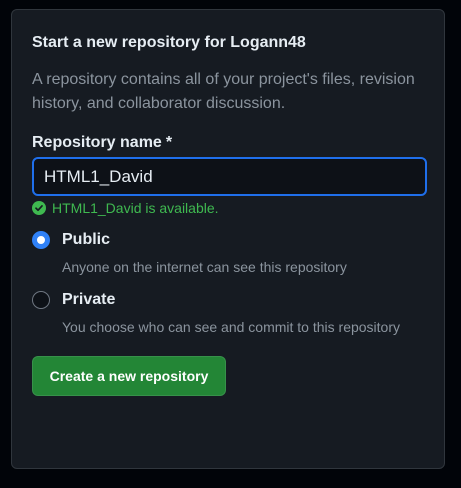  Describe the element at coordinates (135, 208) in the screenshot. I see `availability-text: HTML1_David is available.` at that location.